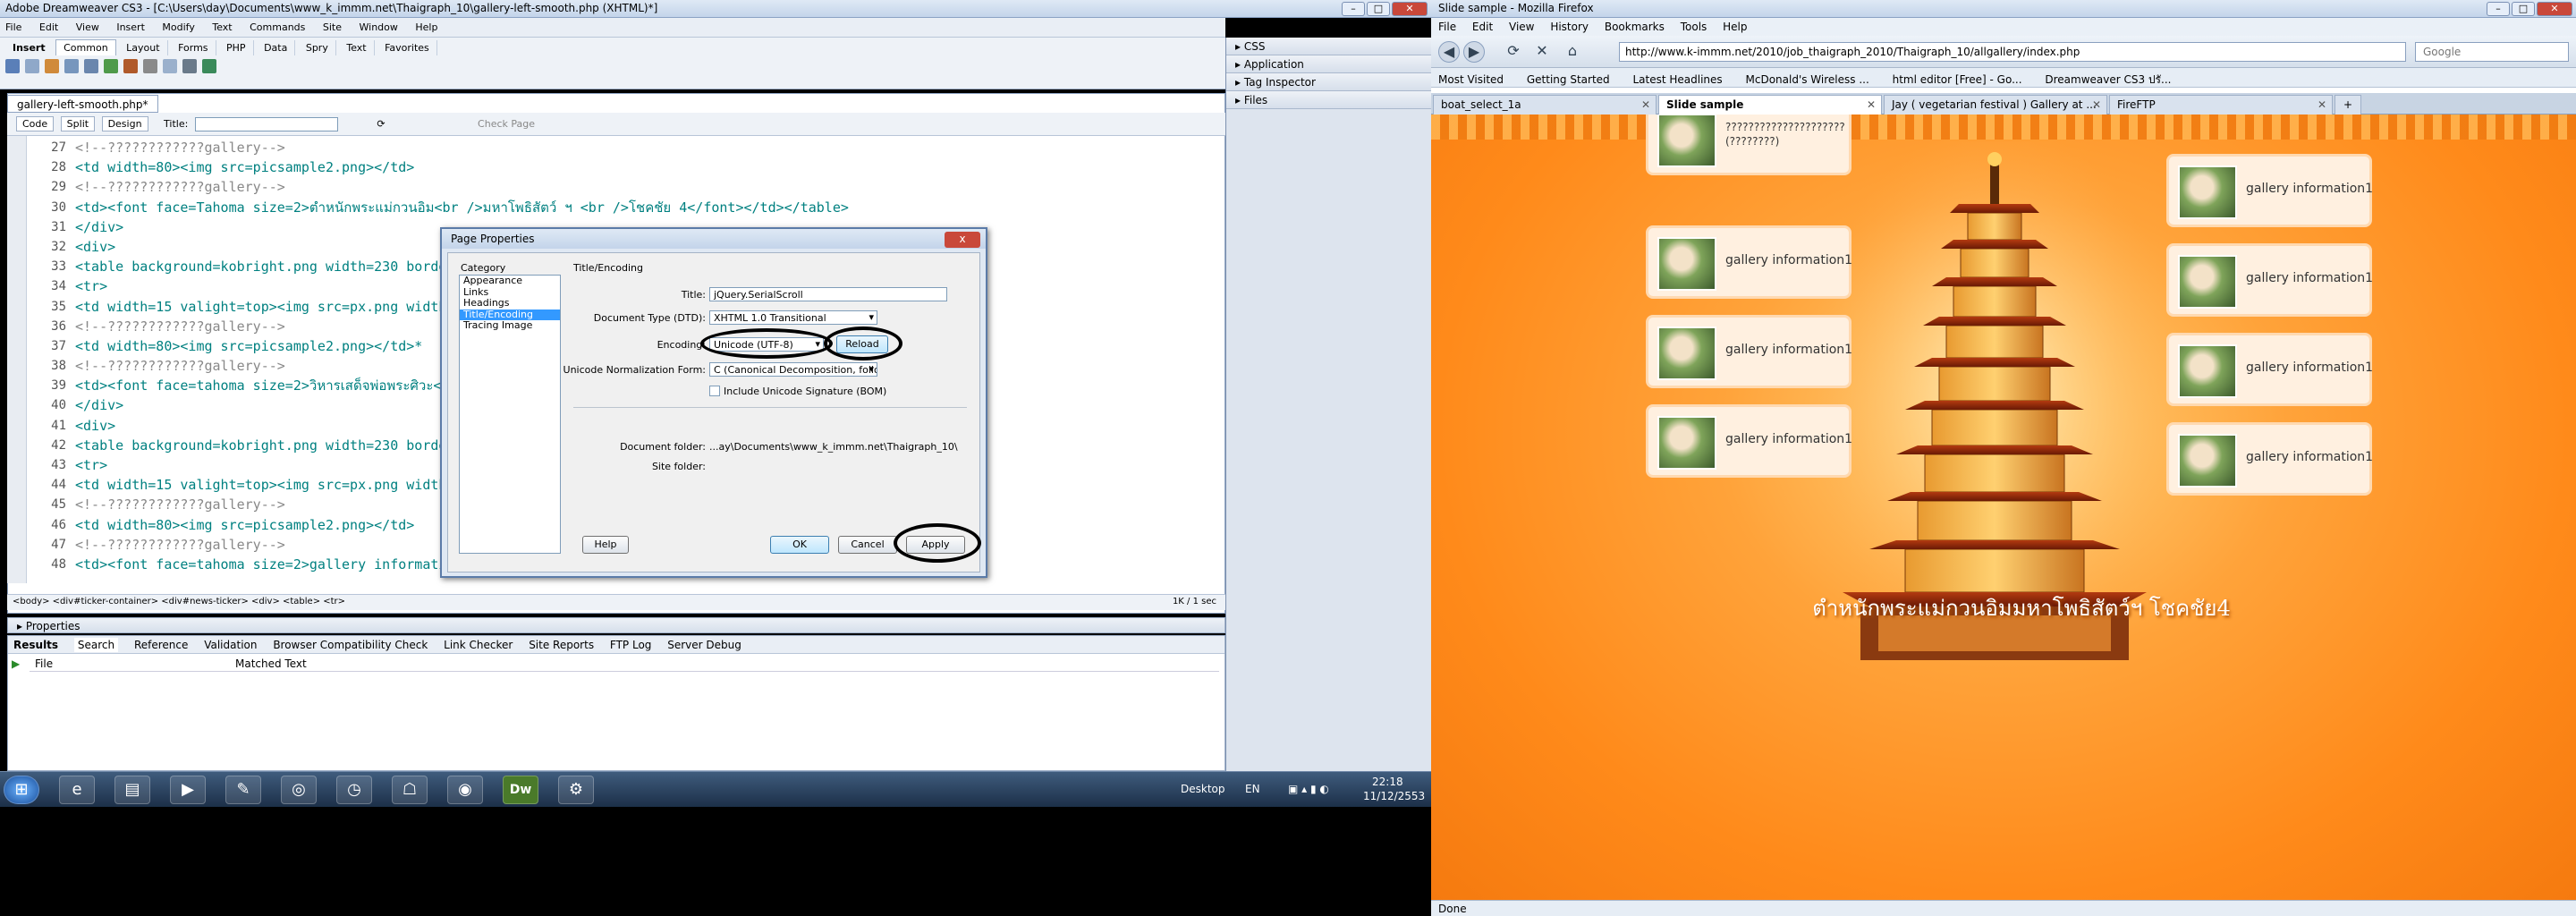 This screenshot has height=916, width=2576. Describe the element at coordinates (161, 645) in the screenshot. I see `tab-reference: Reference` at that location.